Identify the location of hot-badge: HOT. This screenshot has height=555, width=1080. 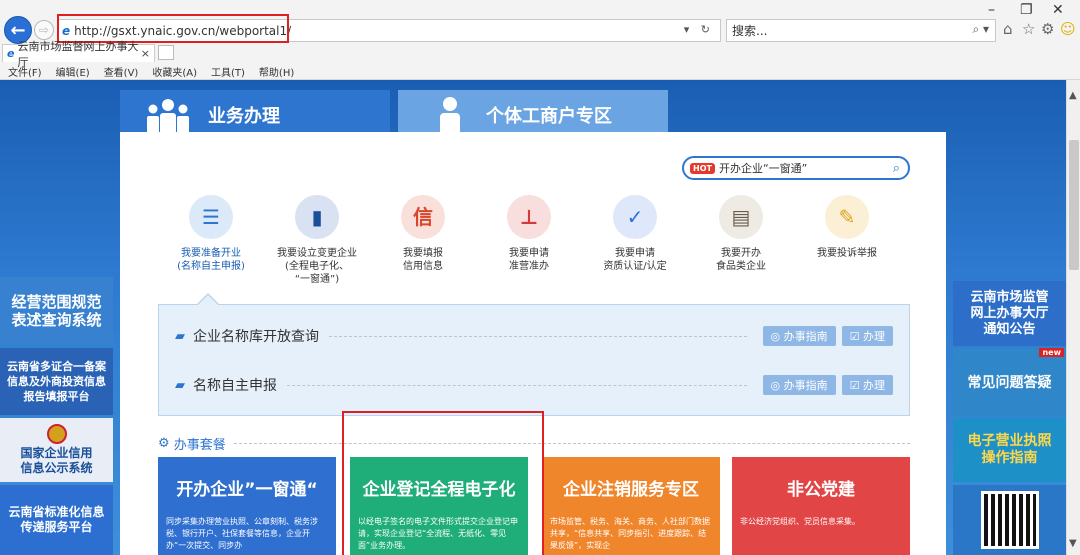
(702, 168).